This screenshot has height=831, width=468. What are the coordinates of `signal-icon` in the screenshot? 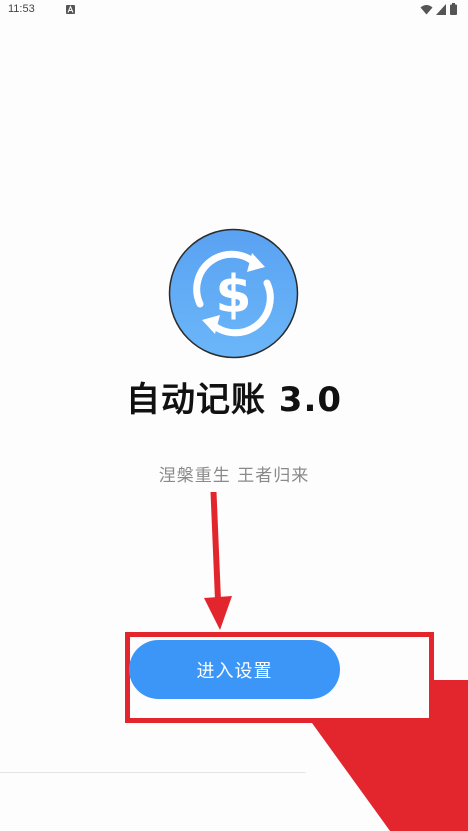 It's located at (441, 9).